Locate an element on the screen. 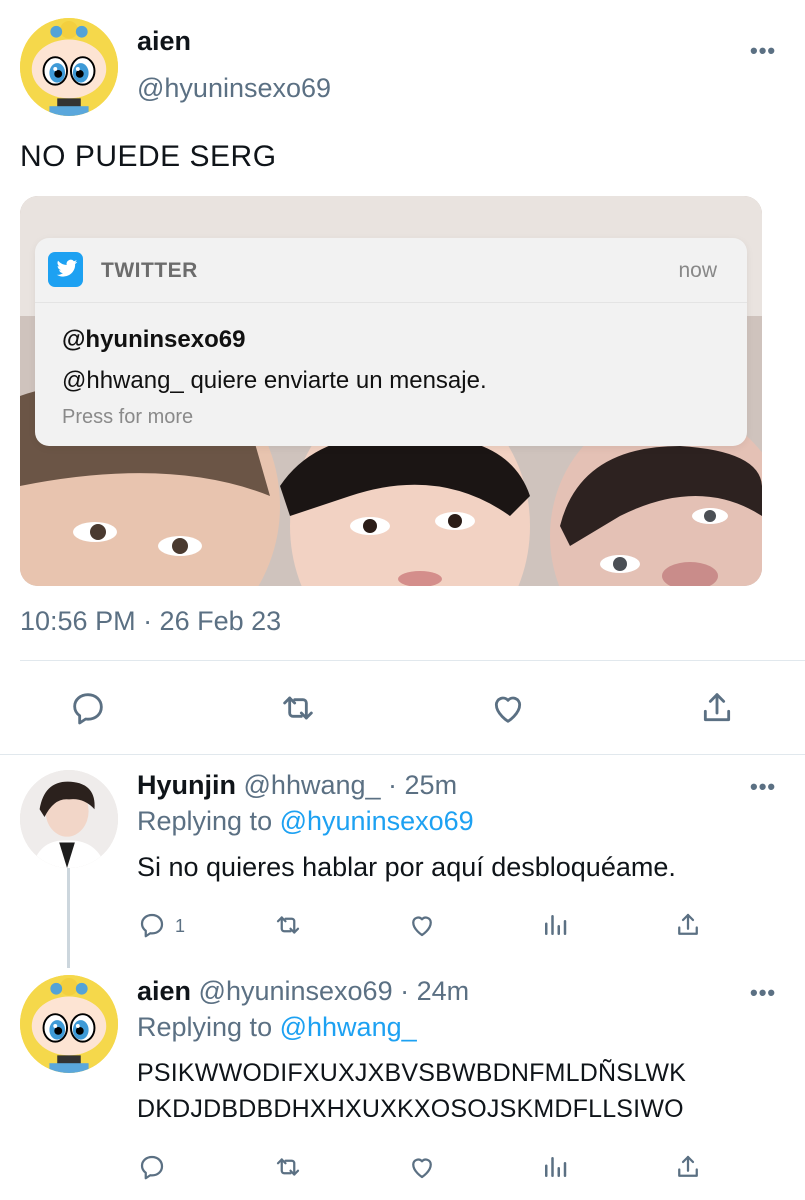  reply-header: aien @hyuninsexo69 · 24m is located at coordinates (303, 991).